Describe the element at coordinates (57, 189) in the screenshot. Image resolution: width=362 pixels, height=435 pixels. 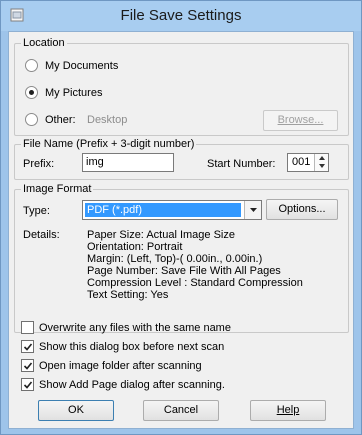
I see `image-format-legend: Image Format` at that location.